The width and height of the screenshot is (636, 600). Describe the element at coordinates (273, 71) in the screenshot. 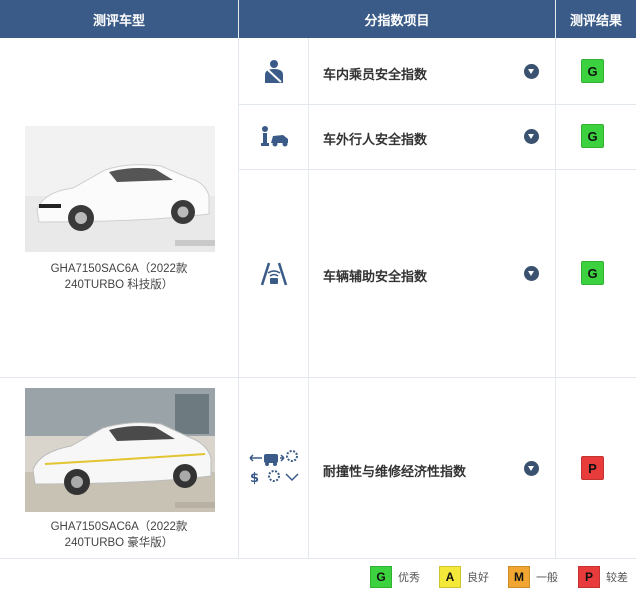

I see `seatbelt-passenger-icon` at that location.